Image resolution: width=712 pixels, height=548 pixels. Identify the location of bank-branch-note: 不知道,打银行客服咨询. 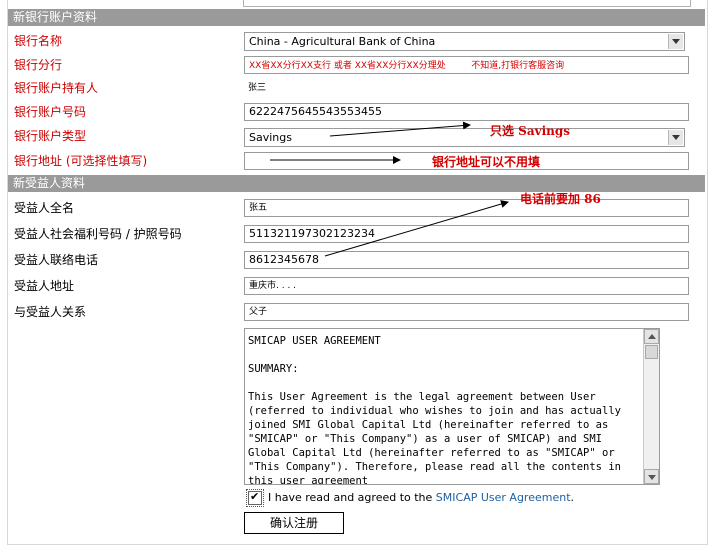
(518, 66).